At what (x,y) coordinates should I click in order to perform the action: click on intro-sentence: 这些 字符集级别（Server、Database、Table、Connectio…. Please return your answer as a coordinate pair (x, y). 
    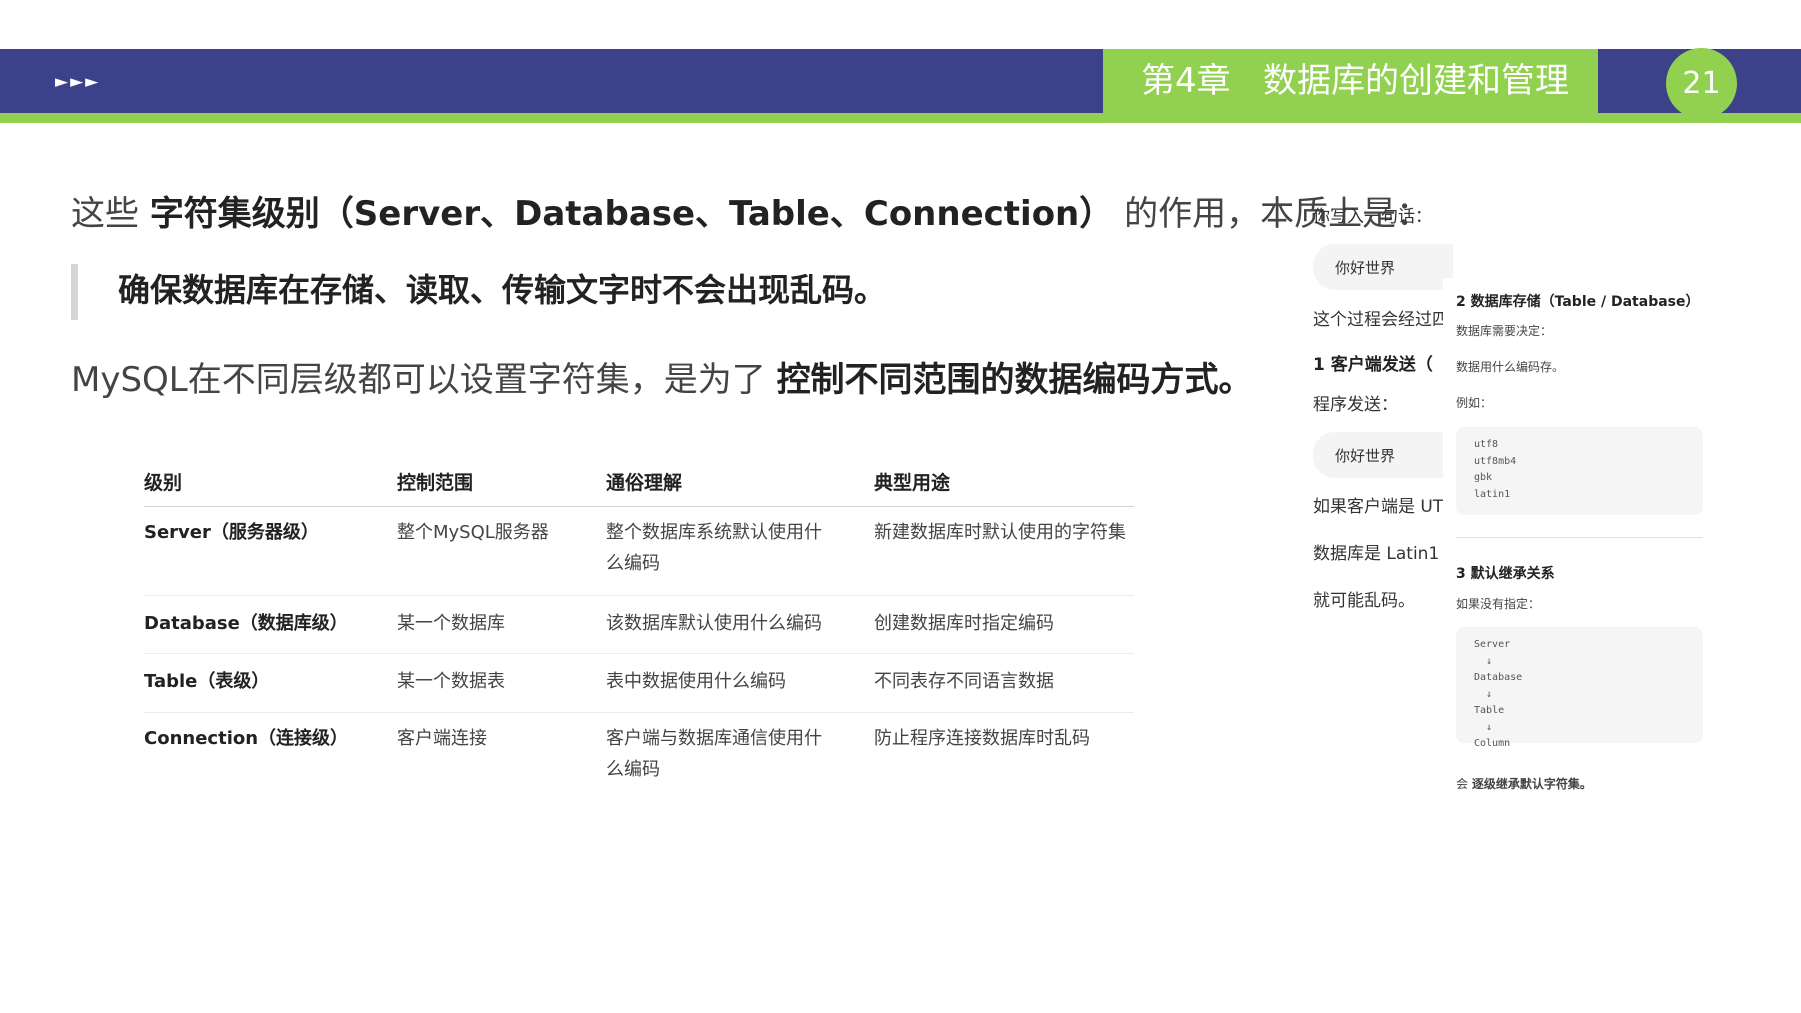
    Looking at the image, I should click on (750, 214).